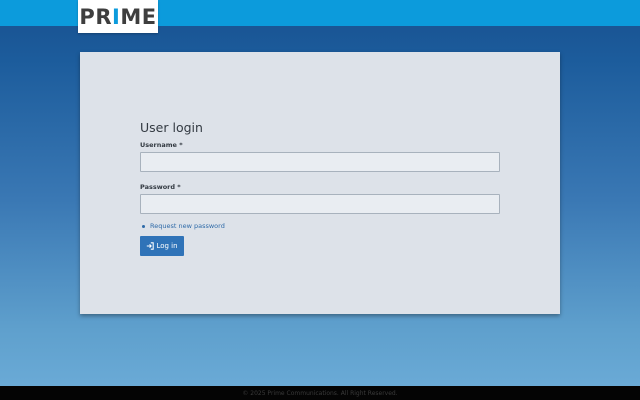 This screenshot has height=400, width=640. Describe the element at coordinates (320, 204) in the screenshot. I see `password-field` at that location.